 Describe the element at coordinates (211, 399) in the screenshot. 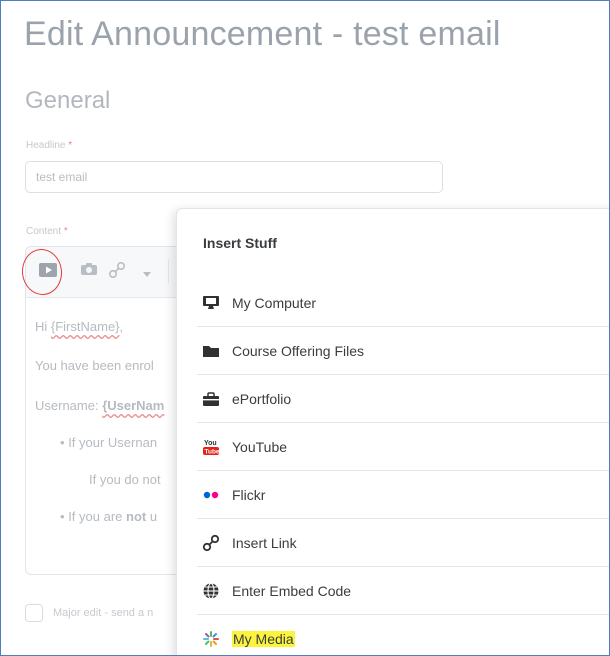

I see `briefcase-icon` at that location.